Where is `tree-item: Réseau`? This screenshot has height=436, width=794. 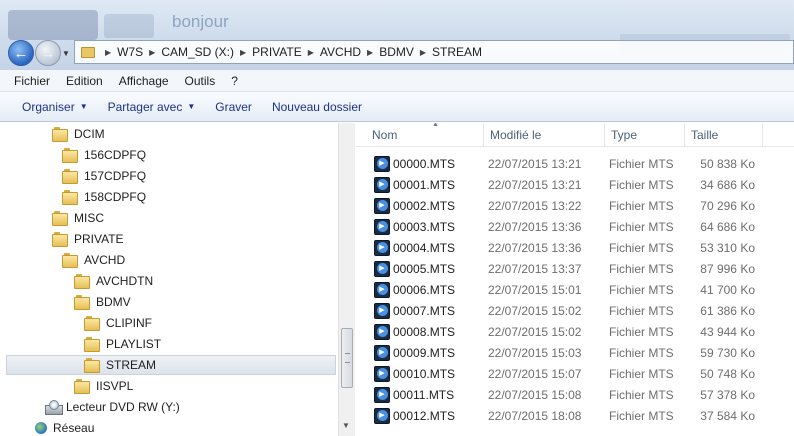 tree-item: Réseau is located at coordinates (63, 427).